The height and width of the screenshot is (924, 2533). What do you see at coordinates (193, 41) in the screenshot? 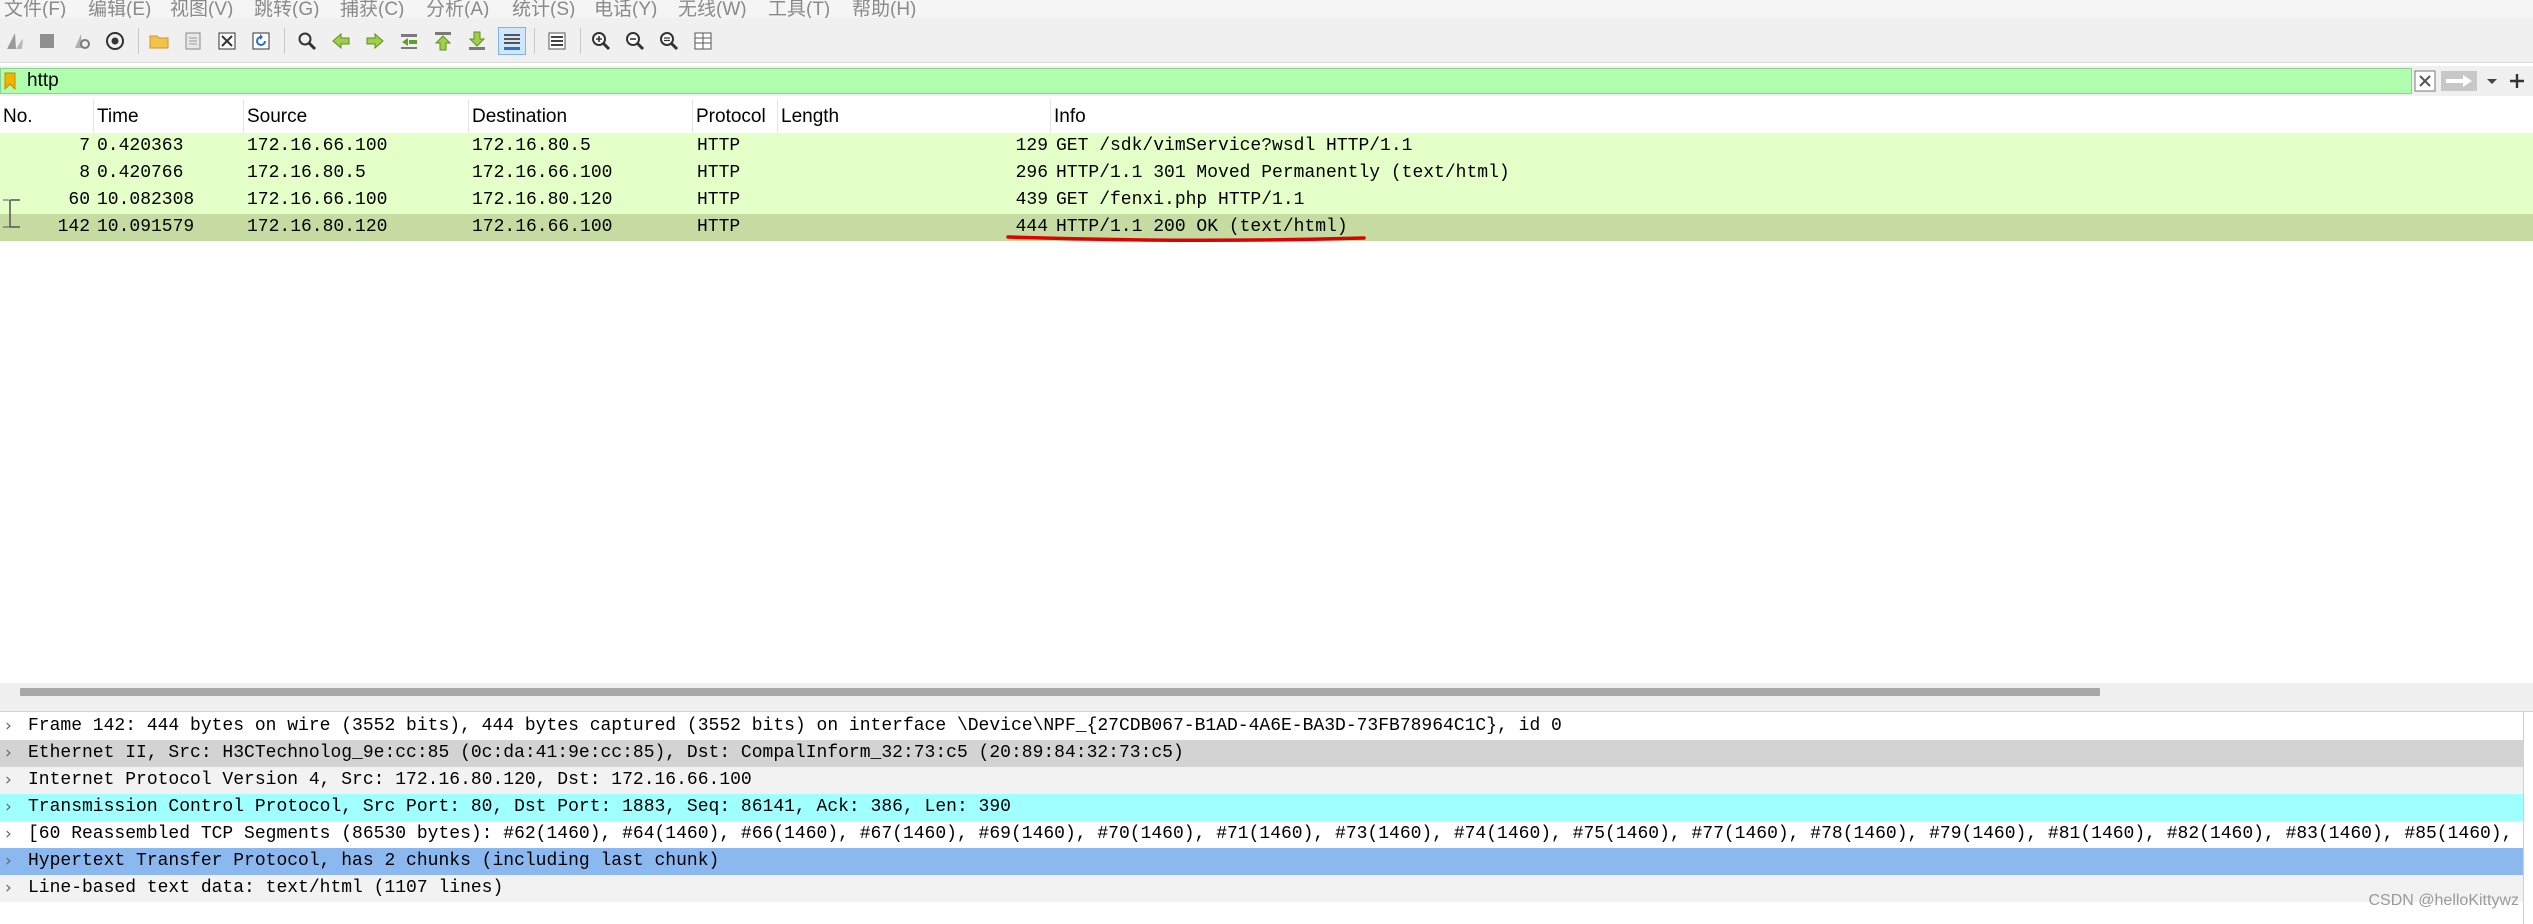
I see `file-icon` at bounding box center [193, 41].